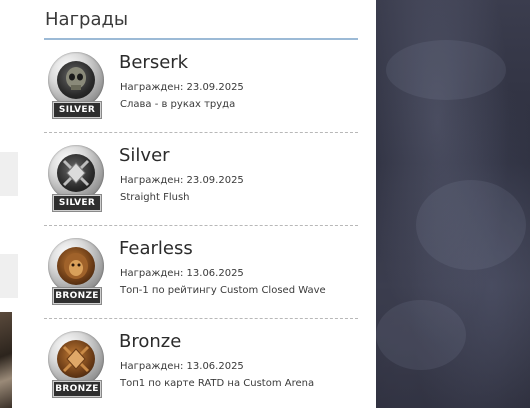 This screenshot has height=411, width=530. What do you see at coordinates (223, 290) in the screenshot?
I see `award-description: Топ-1 по рейтингу Custom Closed Wave` at bounding box center [223, 290].